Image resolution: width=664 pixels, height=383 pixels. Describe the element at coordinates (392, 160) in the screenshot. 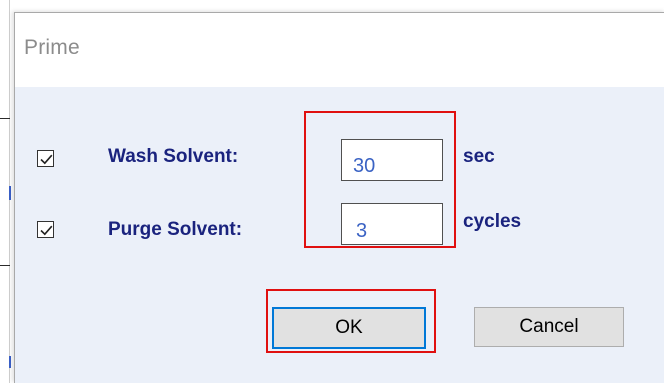

I see `wash-solvent-input: 30` at that location.